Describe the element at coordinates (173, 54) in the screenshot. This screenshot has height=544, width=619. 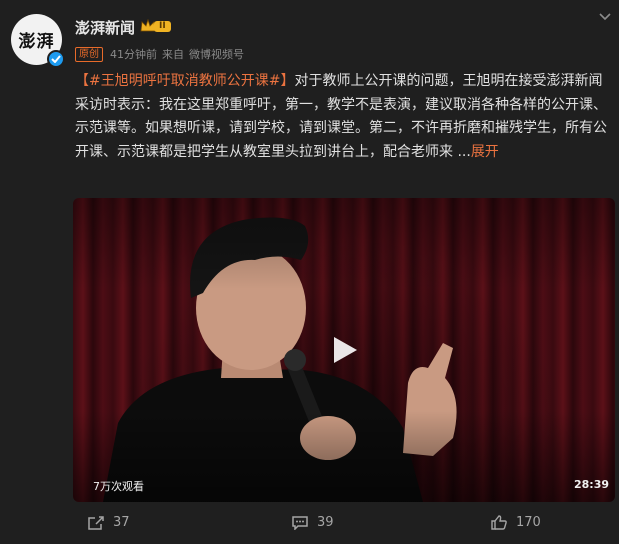
I see `source-prefix: 来自` at that location.